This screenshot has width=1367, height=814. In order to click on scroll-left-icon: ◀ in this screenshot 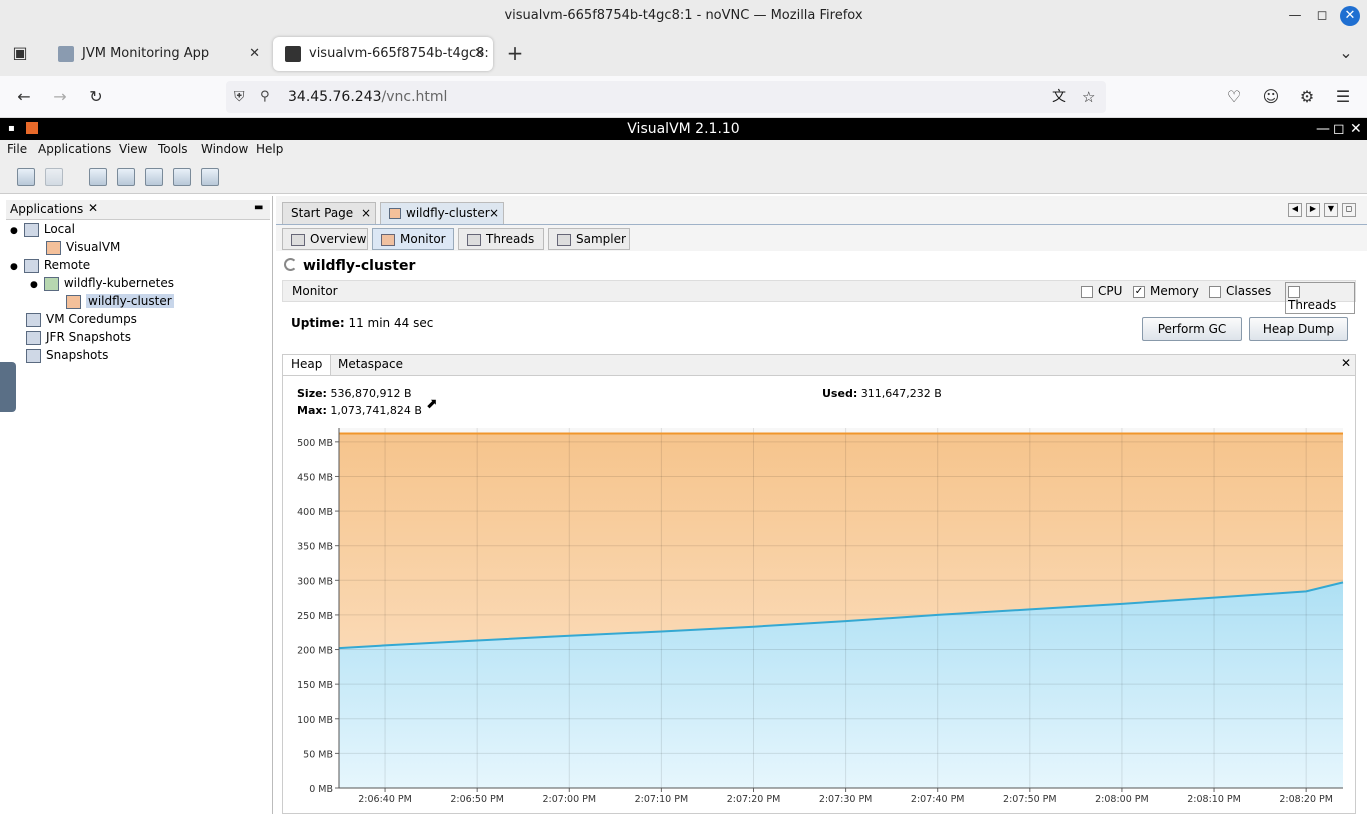, I will do `click(1295, 210)`.